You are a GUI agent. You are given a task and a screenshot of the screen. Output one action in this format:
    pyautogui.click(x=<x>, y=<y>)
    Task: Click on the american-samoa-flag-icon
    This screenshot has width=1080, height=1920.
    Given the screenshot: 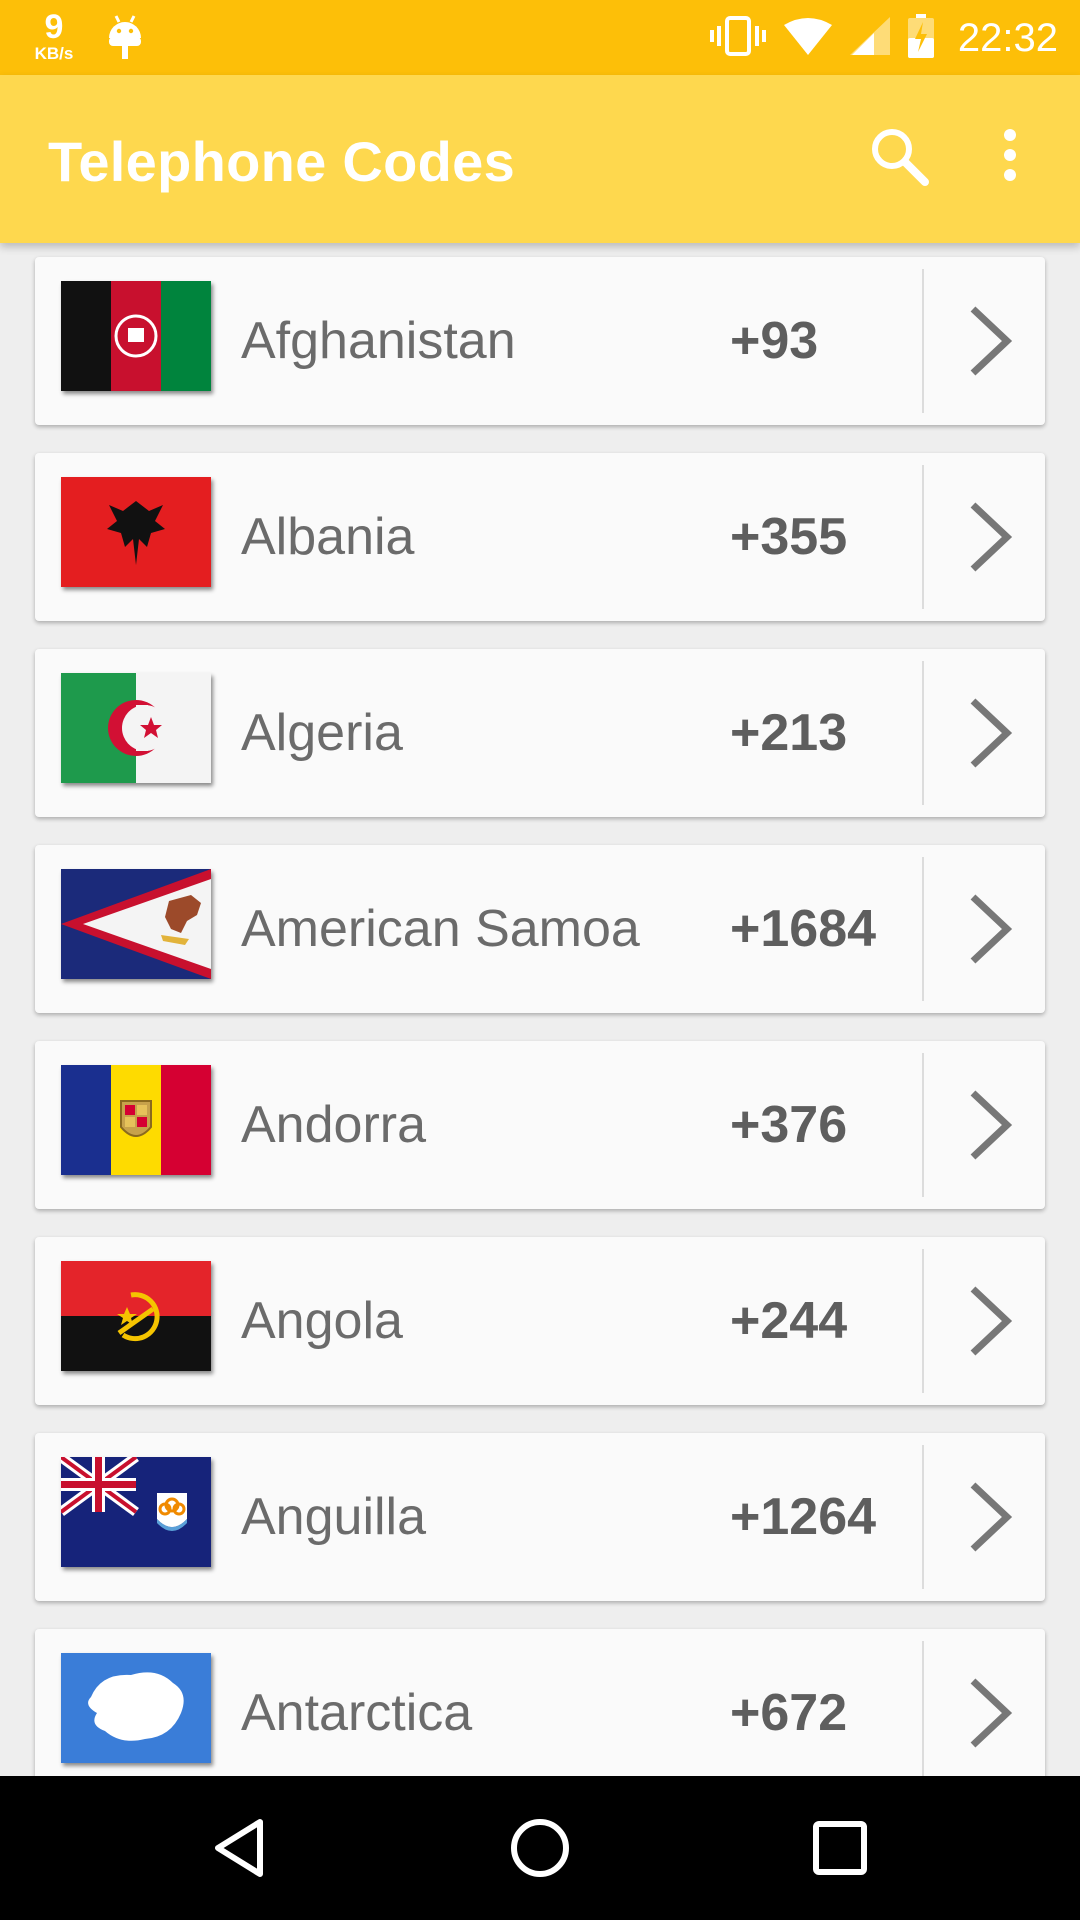 What is the action you would take?
    pyautogui.click(x=136, y=924)
    